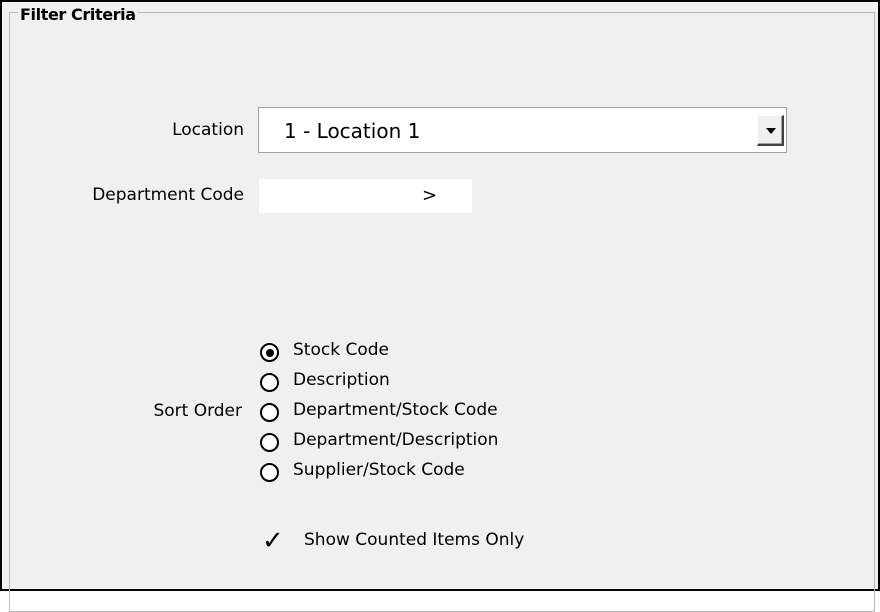  Describe the element at coordinates (365, 196) in the screenshot. I see `department-code-field: >` at that location.